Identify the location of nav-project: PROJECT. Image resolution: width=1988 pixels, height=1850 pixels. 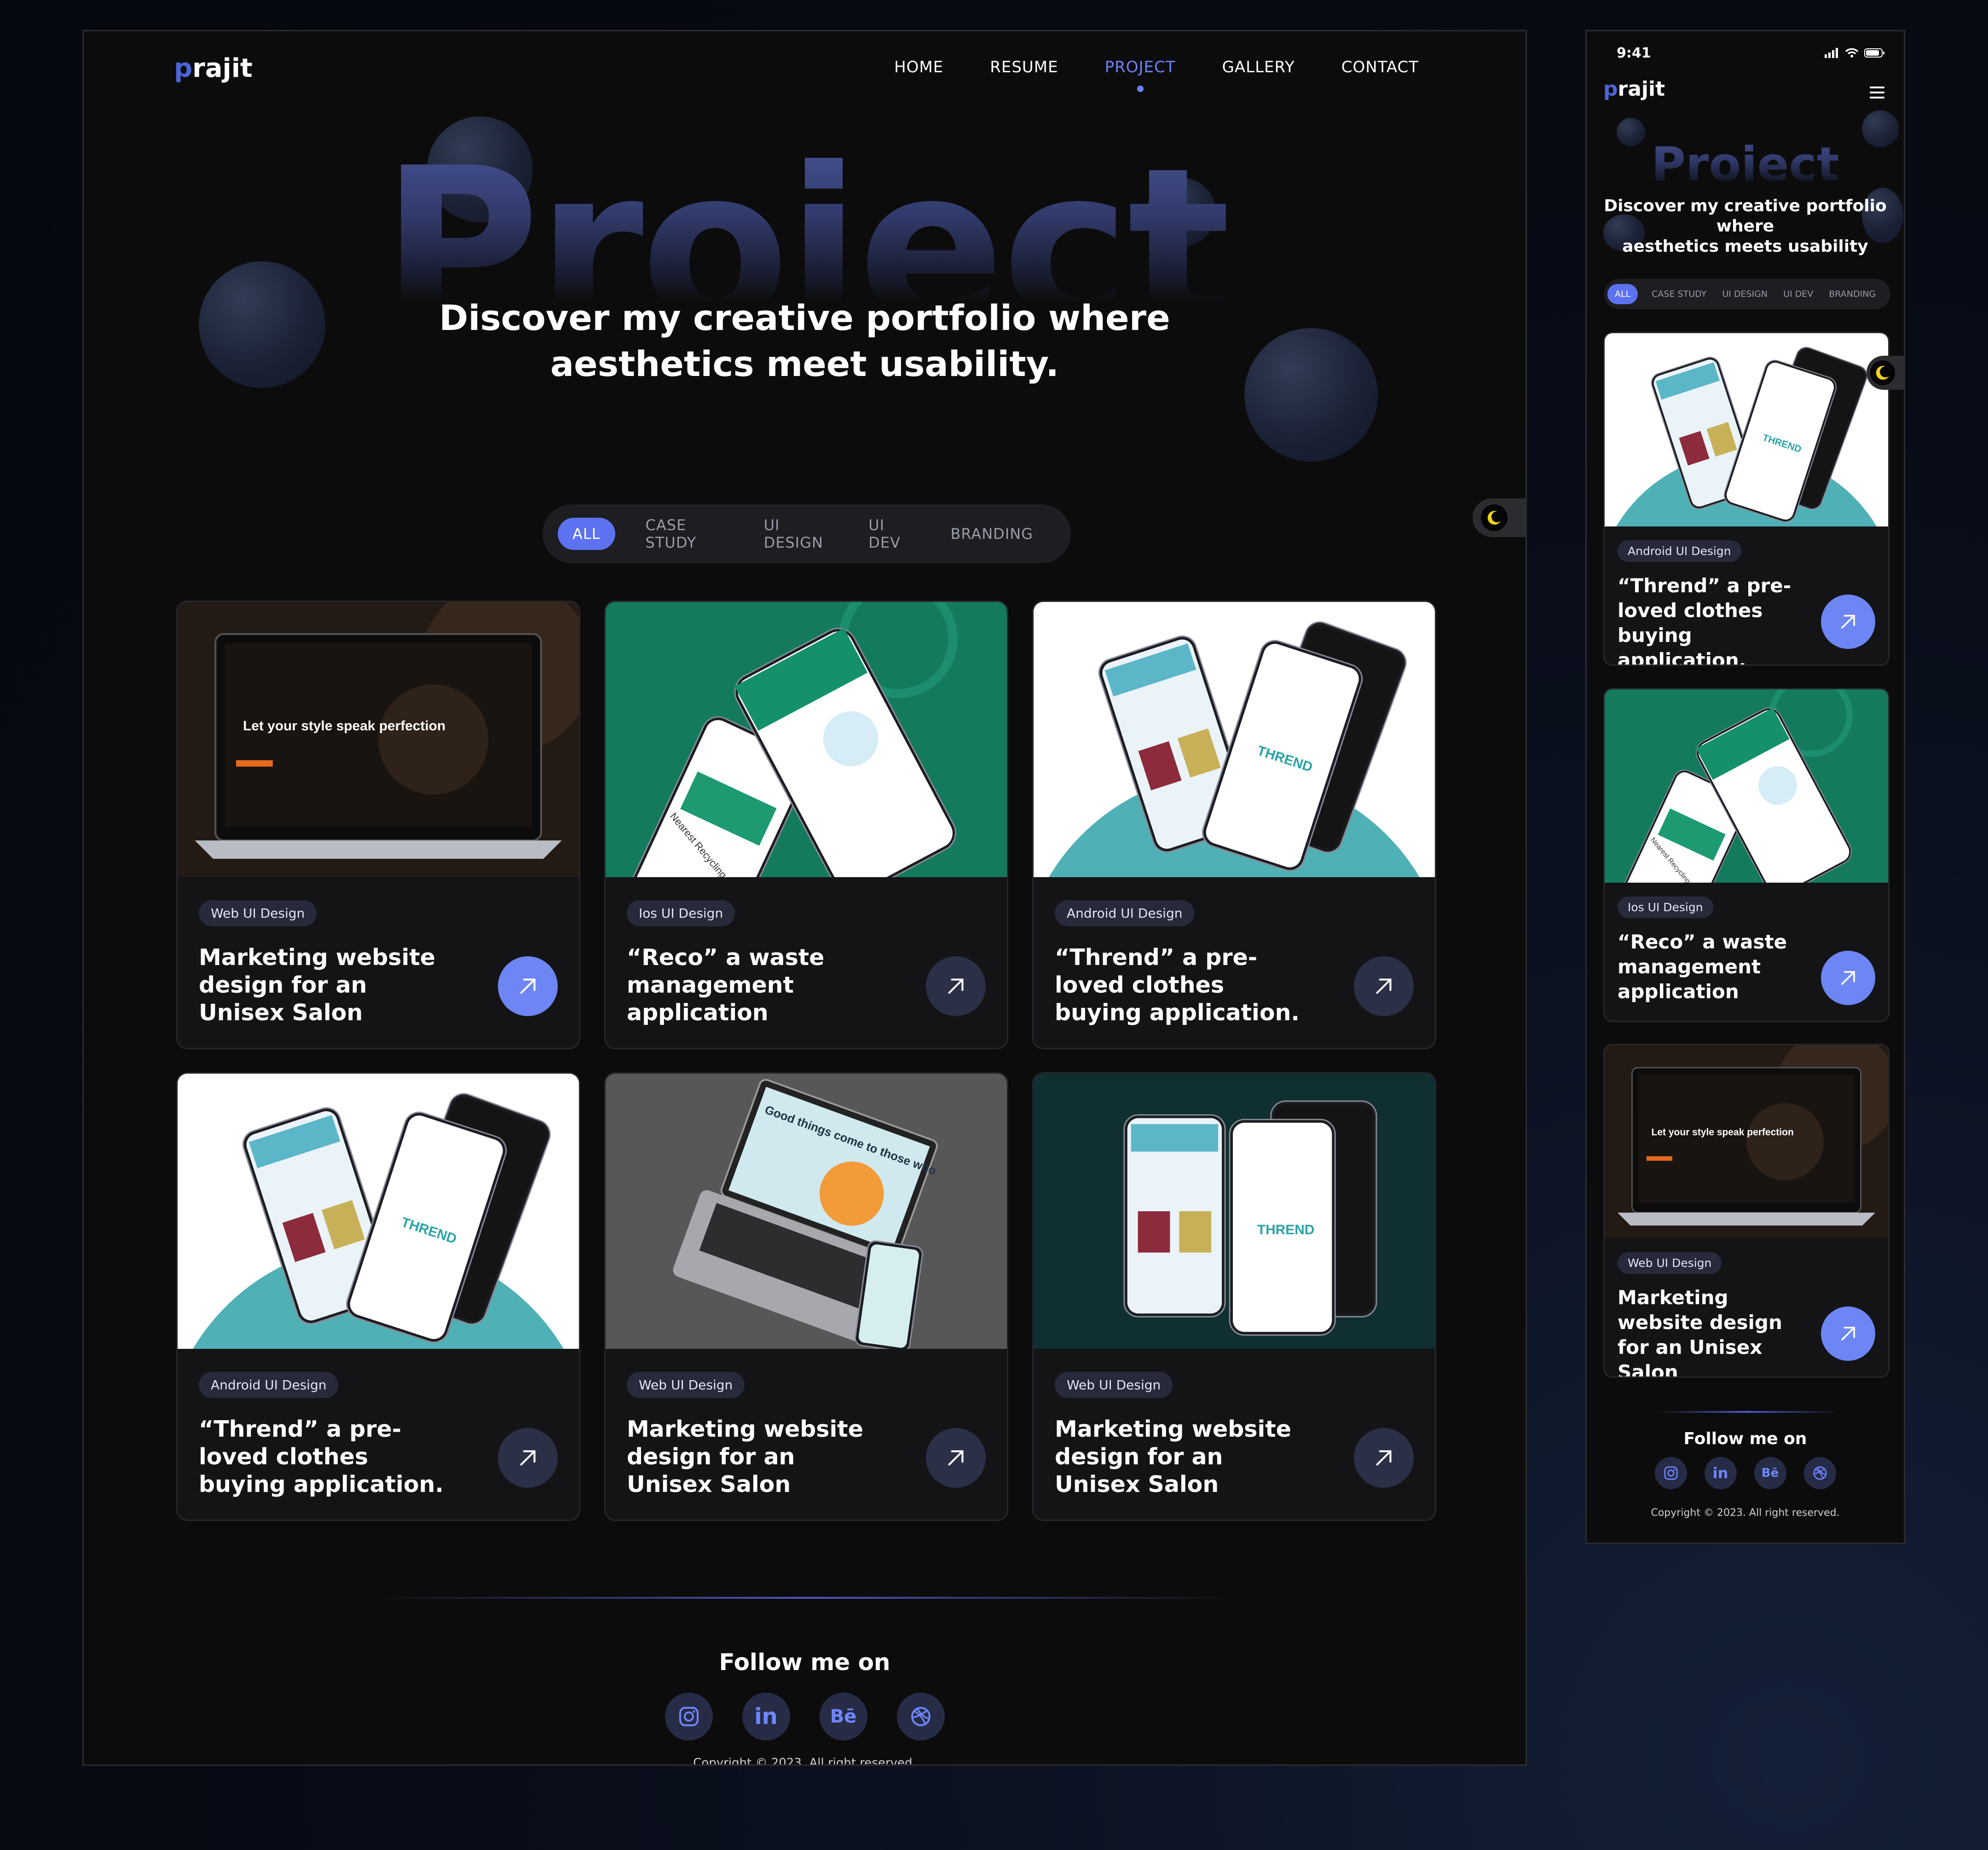
(1140, 75).